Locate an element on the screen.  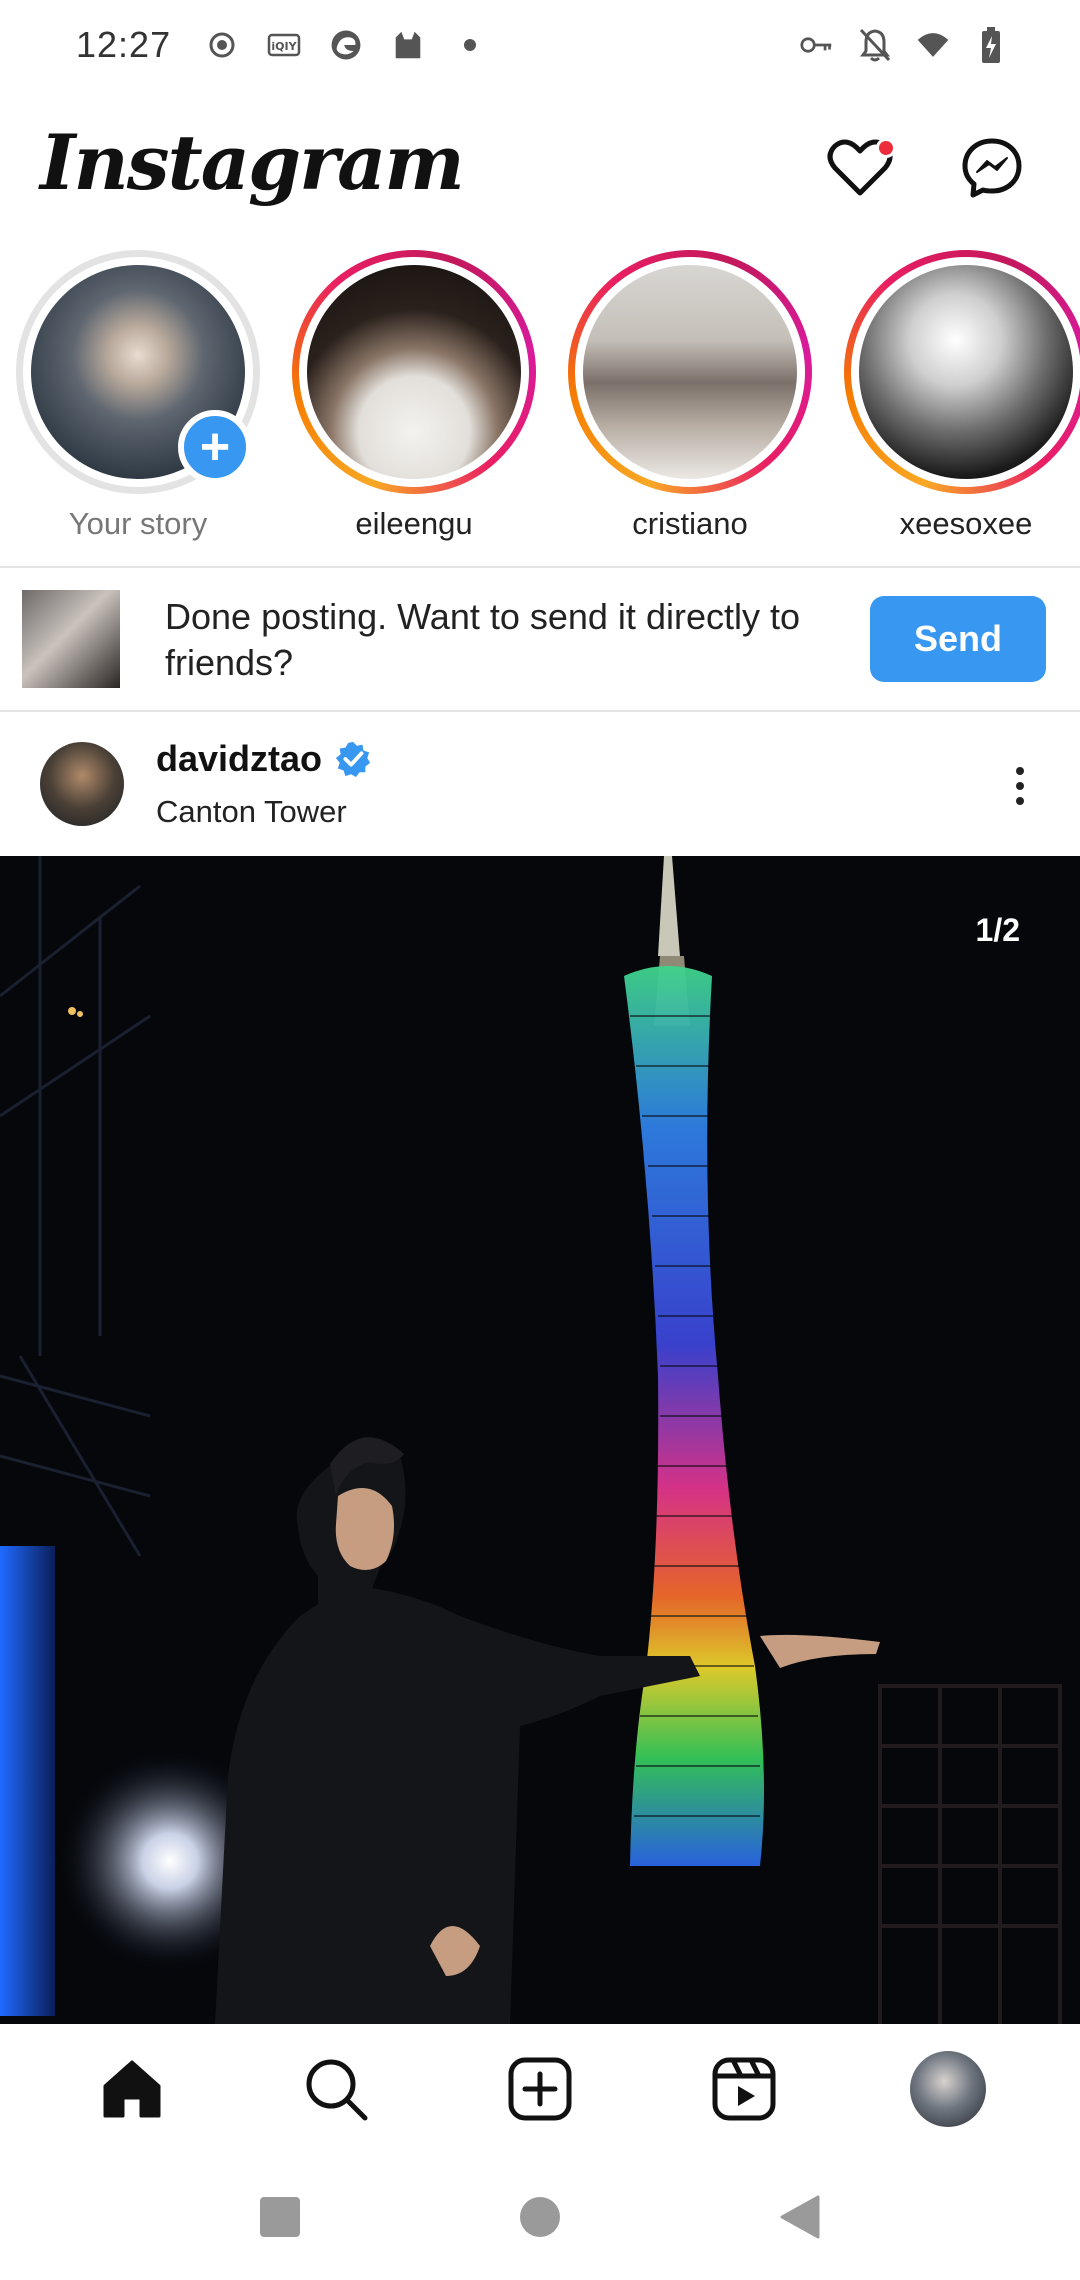
recents-button is located at coordinates (280, 2217).